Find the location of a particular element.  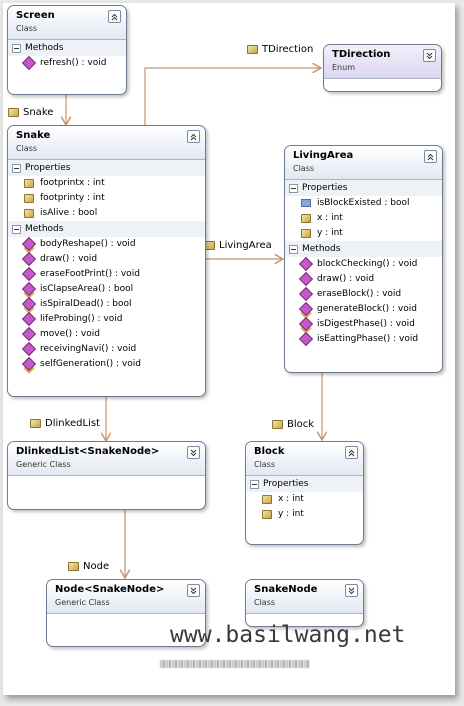

class-block: Block Class Properties x : int y : int is located at coordinates (304, 493).